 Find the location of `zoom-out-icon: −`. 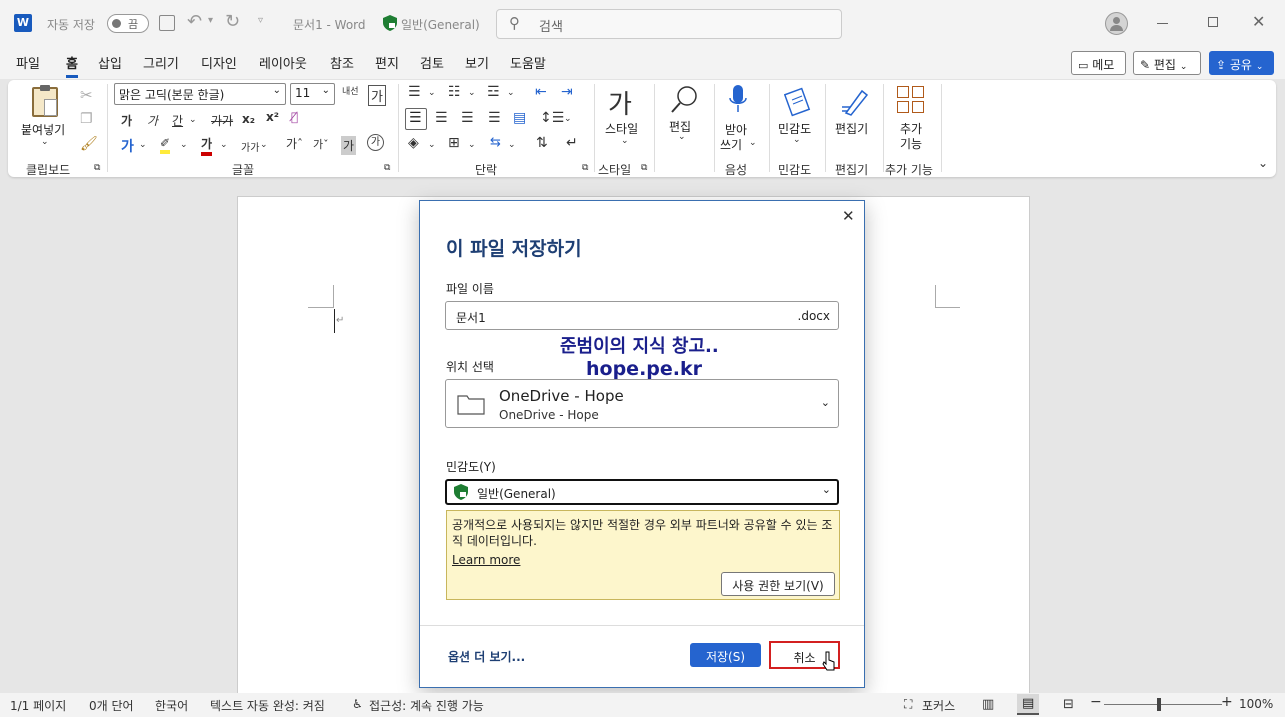

zoom-out-icon: − is located at coordinates (1096, 702).